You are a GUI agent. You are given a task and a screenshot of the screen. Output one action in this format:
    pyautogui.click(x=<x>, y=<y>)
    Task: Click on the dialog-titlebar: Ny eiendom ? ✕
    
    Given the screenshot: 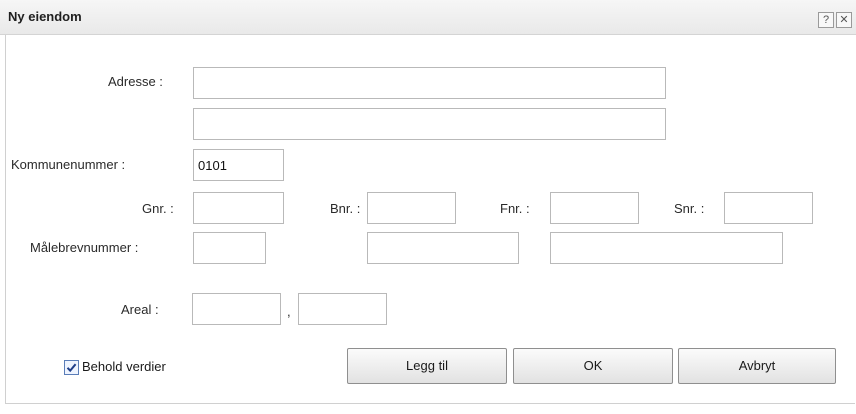 What is the action you would take?
    pyautogui.click(x=428, y=17)
    